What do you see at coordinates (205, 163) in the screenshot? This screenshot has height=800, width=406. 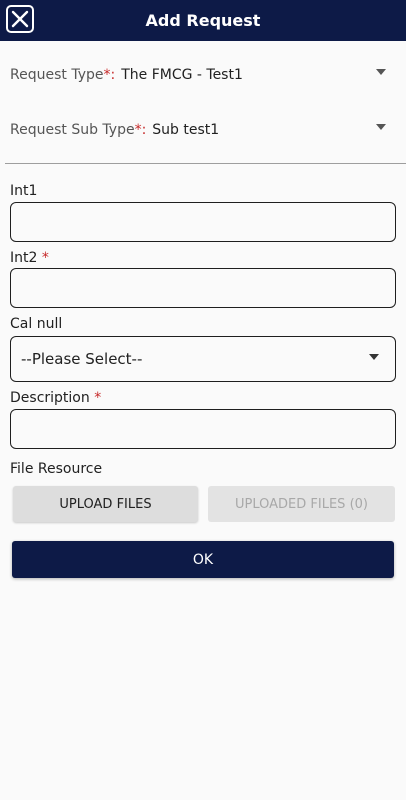 I see `section-divider` at bounding box center [205, 163].